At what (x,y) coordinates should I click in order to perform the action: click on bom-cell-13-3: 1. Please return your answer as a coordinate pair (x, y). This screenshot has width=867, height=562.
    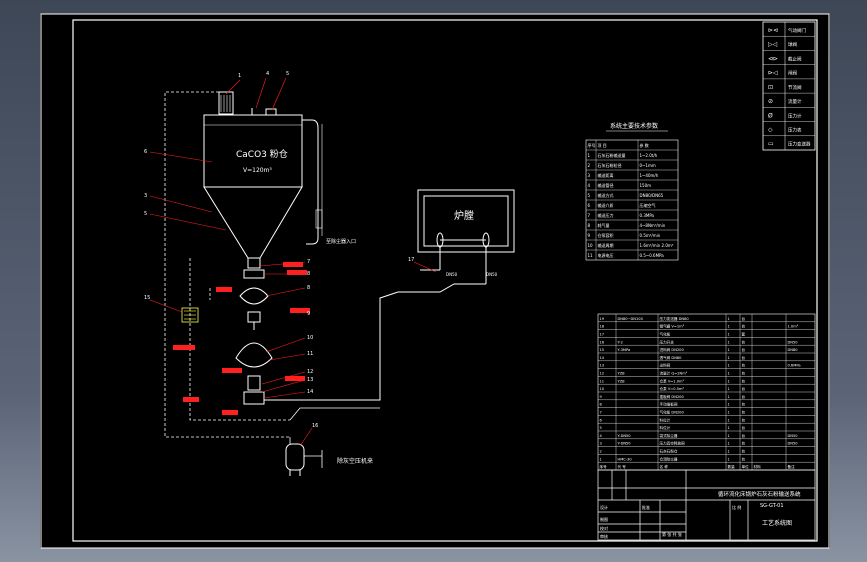
    Looking at the image, I should click on (729, 420).